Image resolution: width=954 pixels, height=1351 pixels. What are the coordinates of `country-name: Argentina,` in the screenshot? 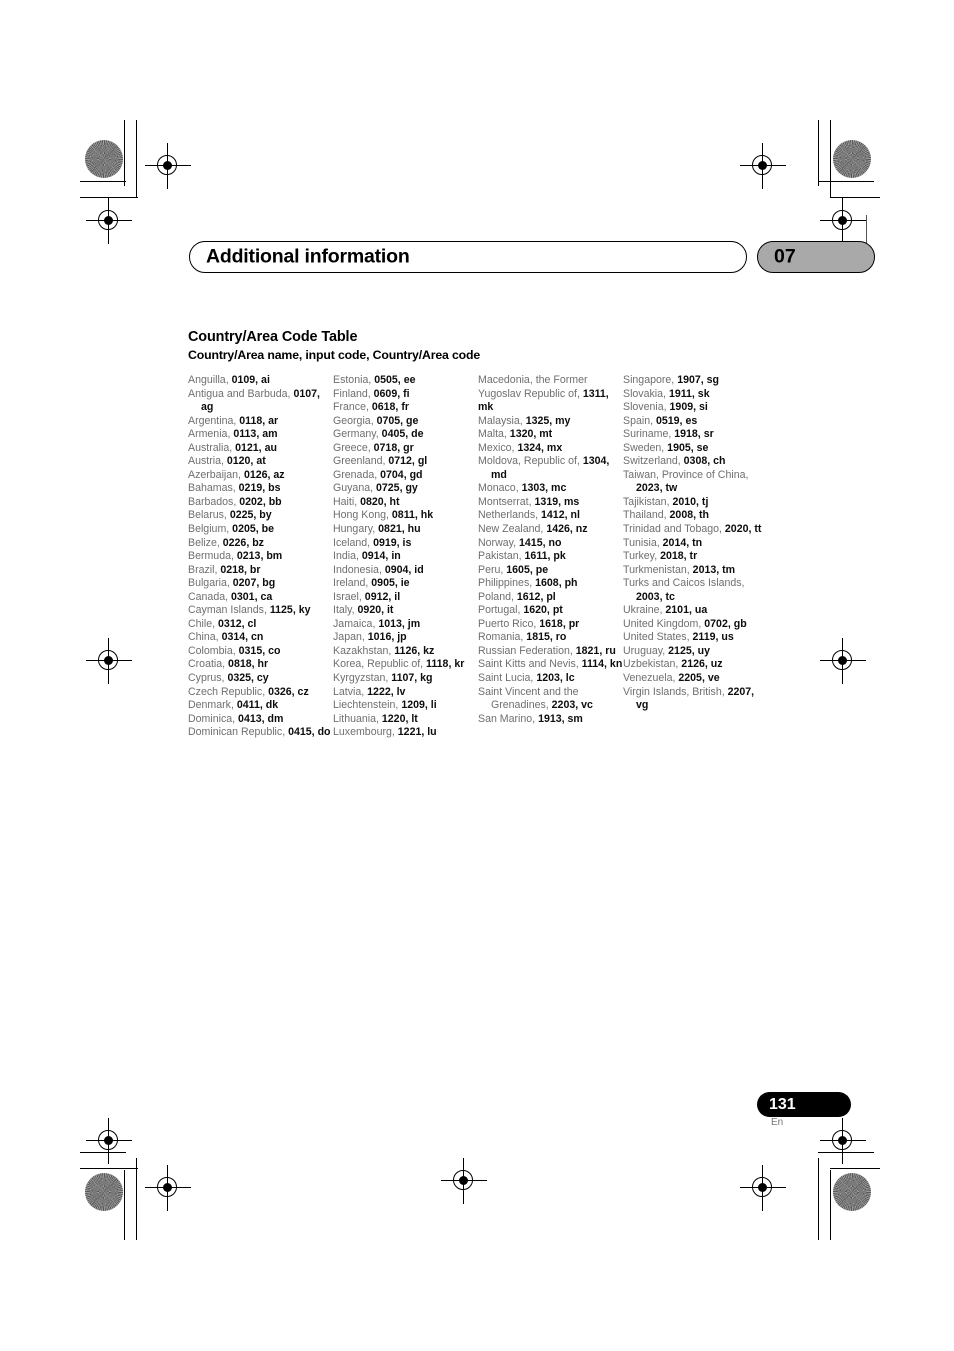 It's located at (214, 420).